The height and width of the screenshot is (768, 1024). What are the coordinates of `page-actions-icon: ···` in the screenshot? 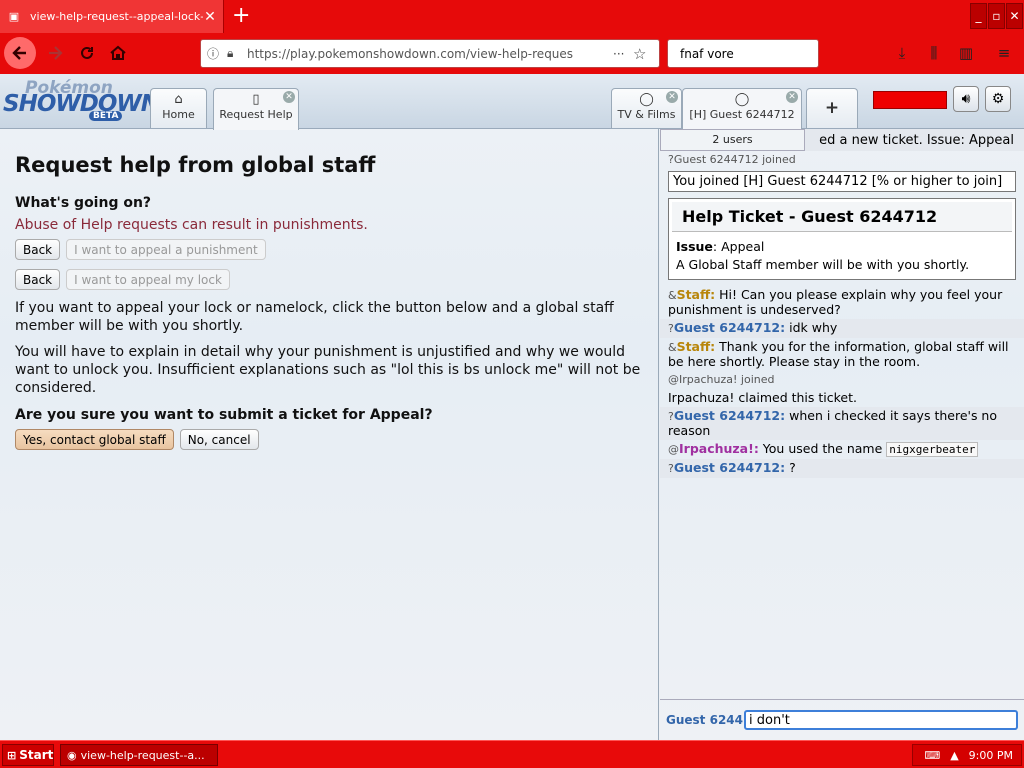 It's located at (621, 54).